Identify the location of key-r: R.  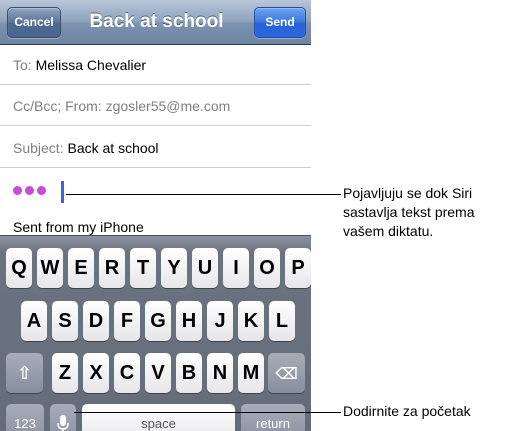
(112, 268).